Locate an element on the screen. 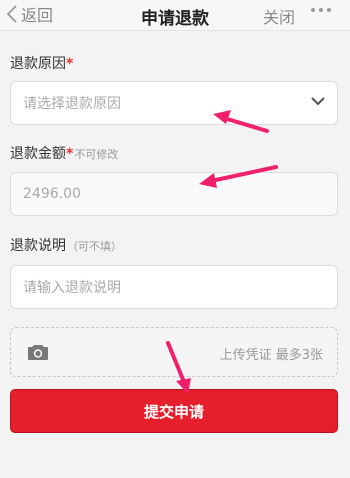  refund-note-hint: （可不填） is located at coordinates (94, 246).